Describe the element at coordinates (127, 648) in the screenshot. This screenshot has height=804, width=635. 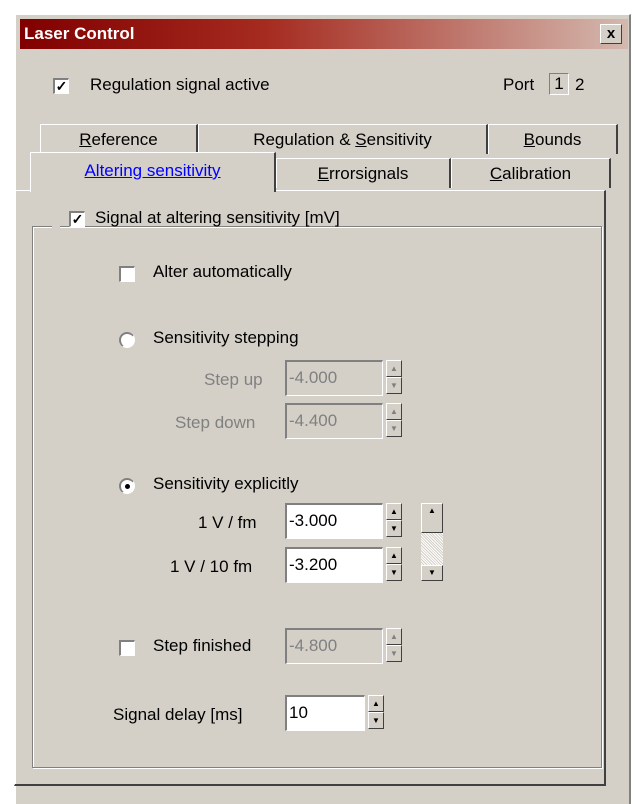
I see `step-finished-checkbox` at that location.